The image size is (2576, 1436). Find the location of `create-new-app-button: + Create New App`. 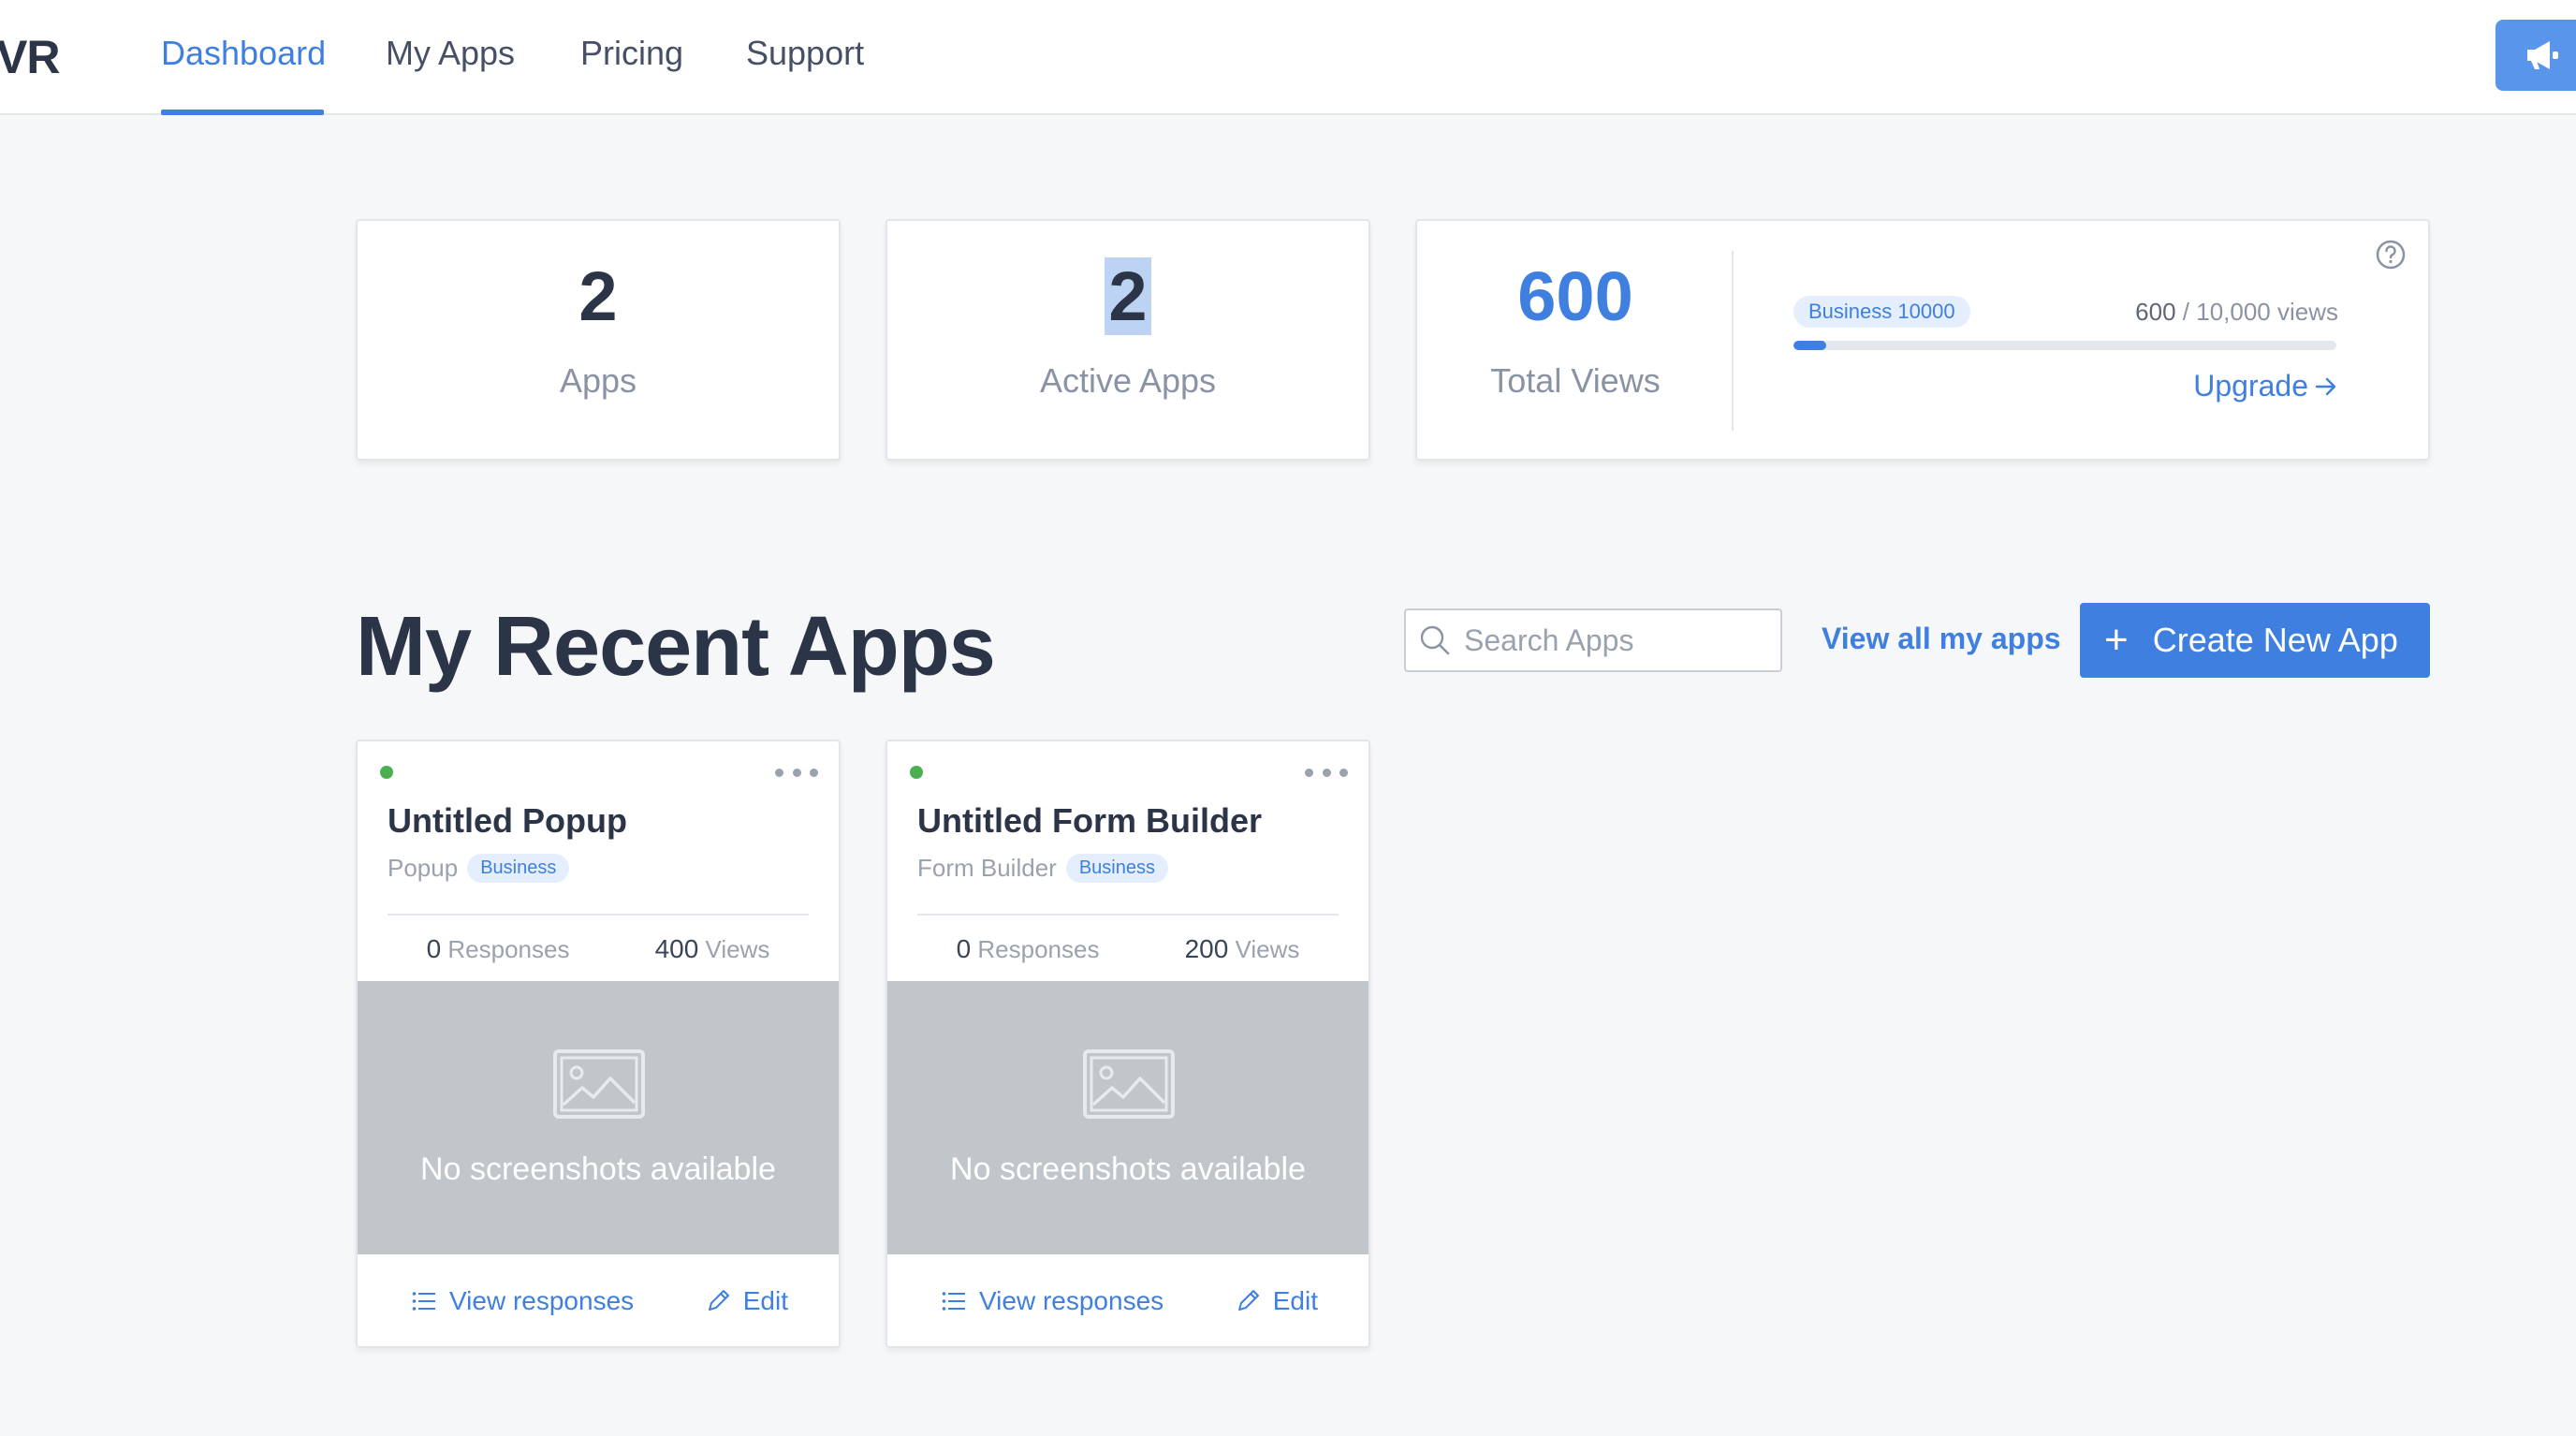

create-new-app-button: + Create New App is located at coordinates (2255, 640).